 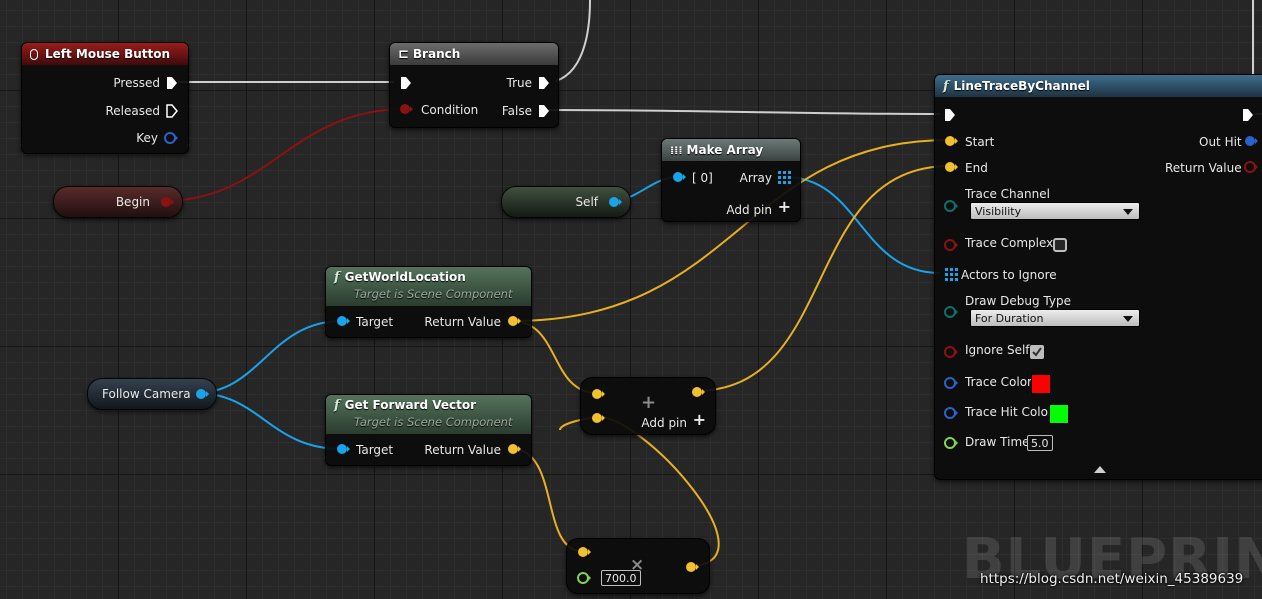 I want to click on pin-label-end: End, so click(x=976, y=168).